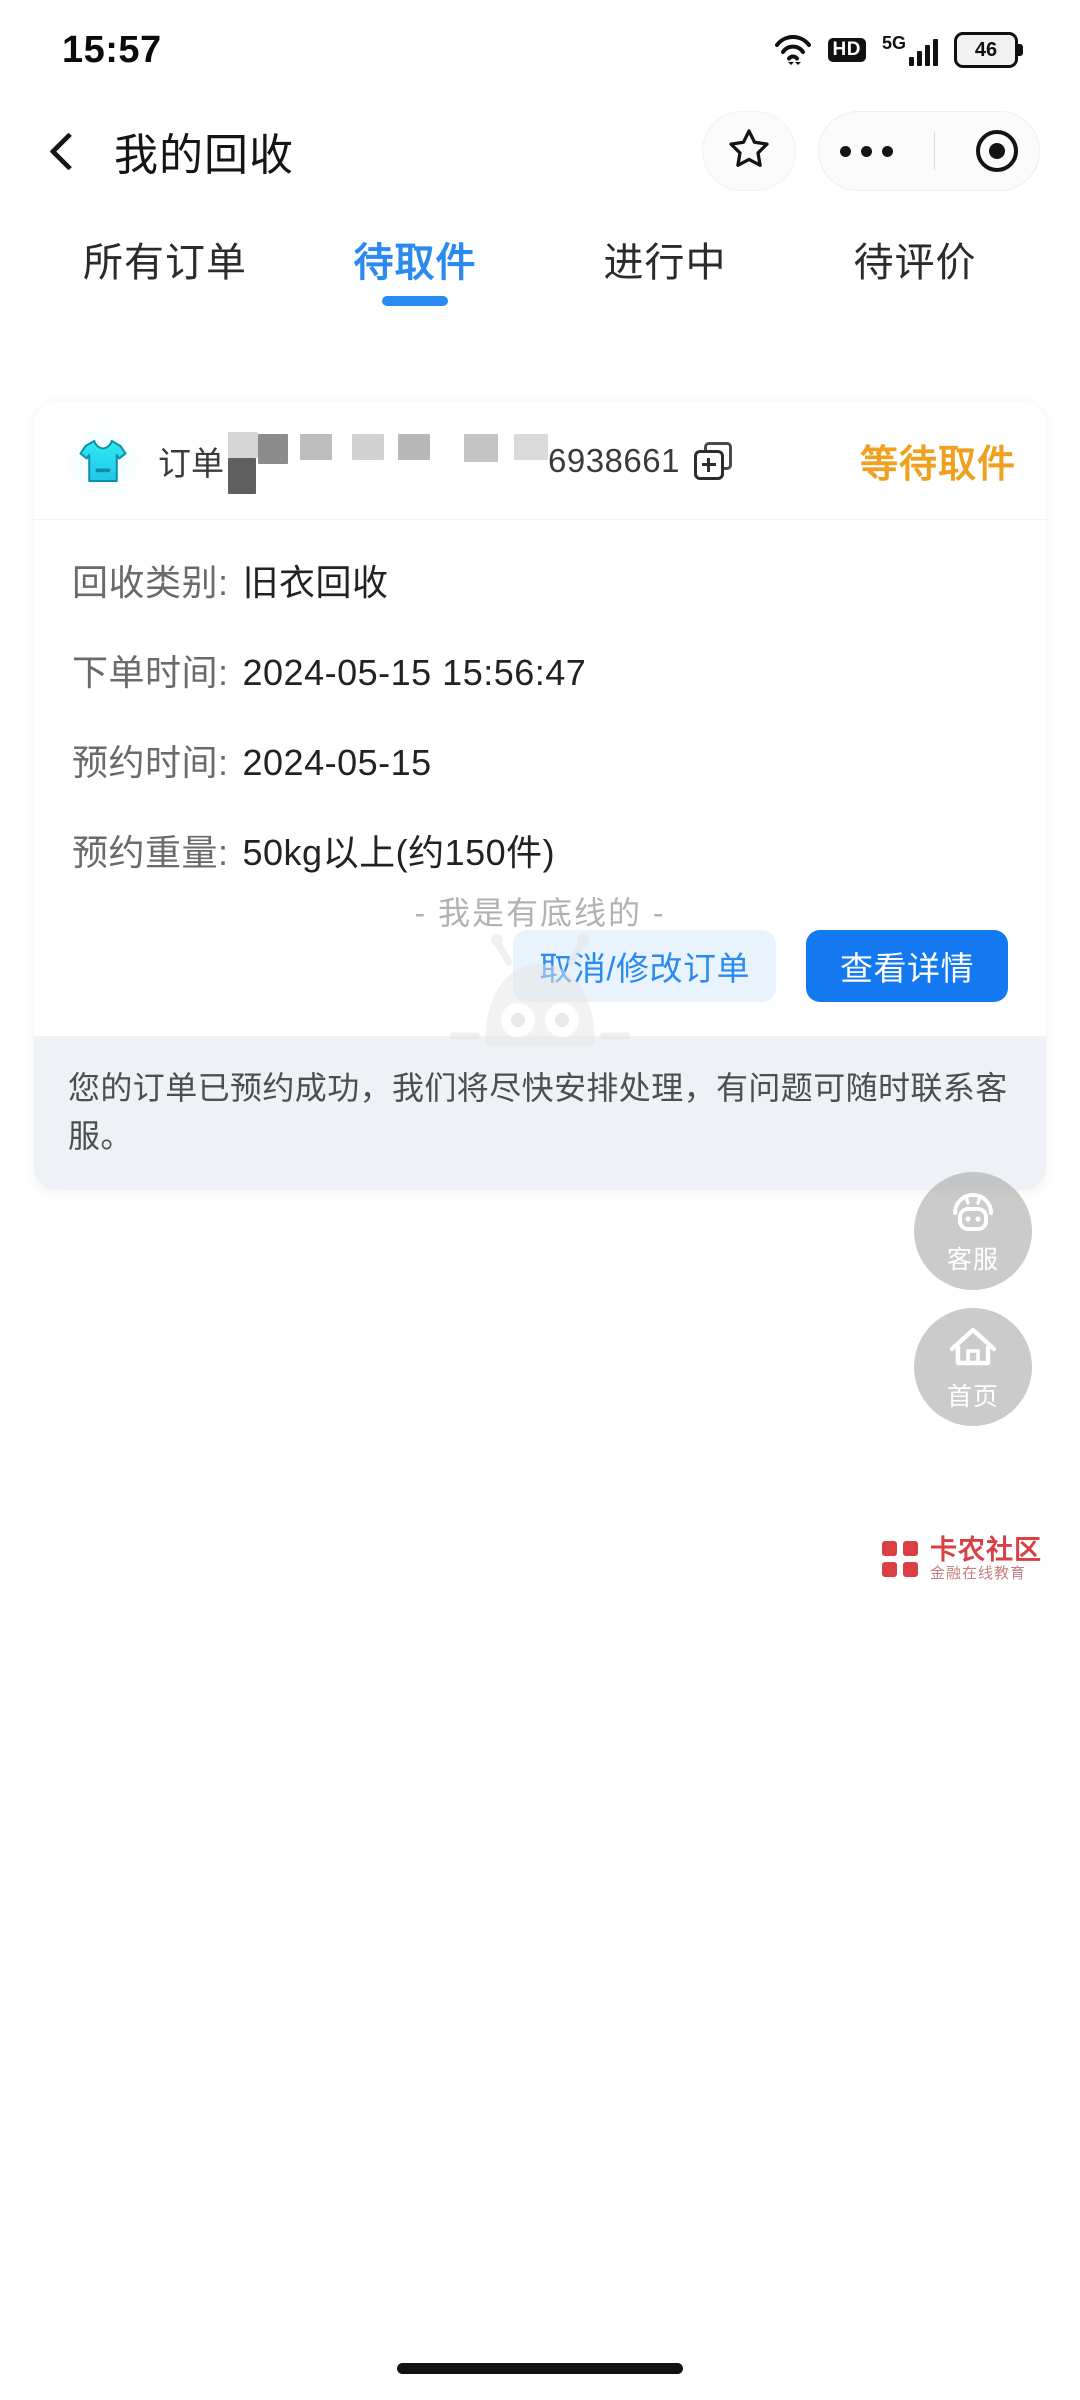 The width and height of the screenshot is (1080, 2400). I want to click on detail-key: 下单时间:, so click(150, 672).